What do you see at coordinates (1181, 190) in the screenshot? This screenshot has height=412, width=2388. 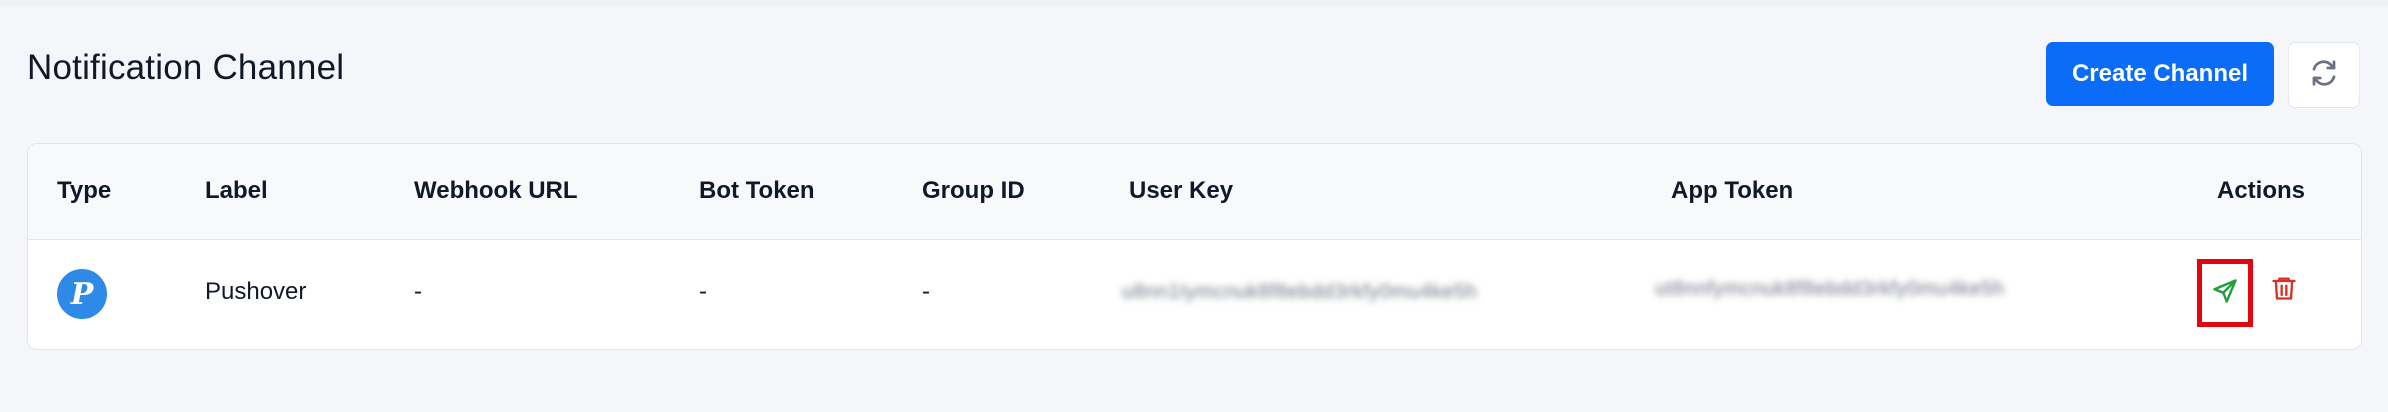 I see `column-user-key: User Key` at bounding box center [1181, 190].